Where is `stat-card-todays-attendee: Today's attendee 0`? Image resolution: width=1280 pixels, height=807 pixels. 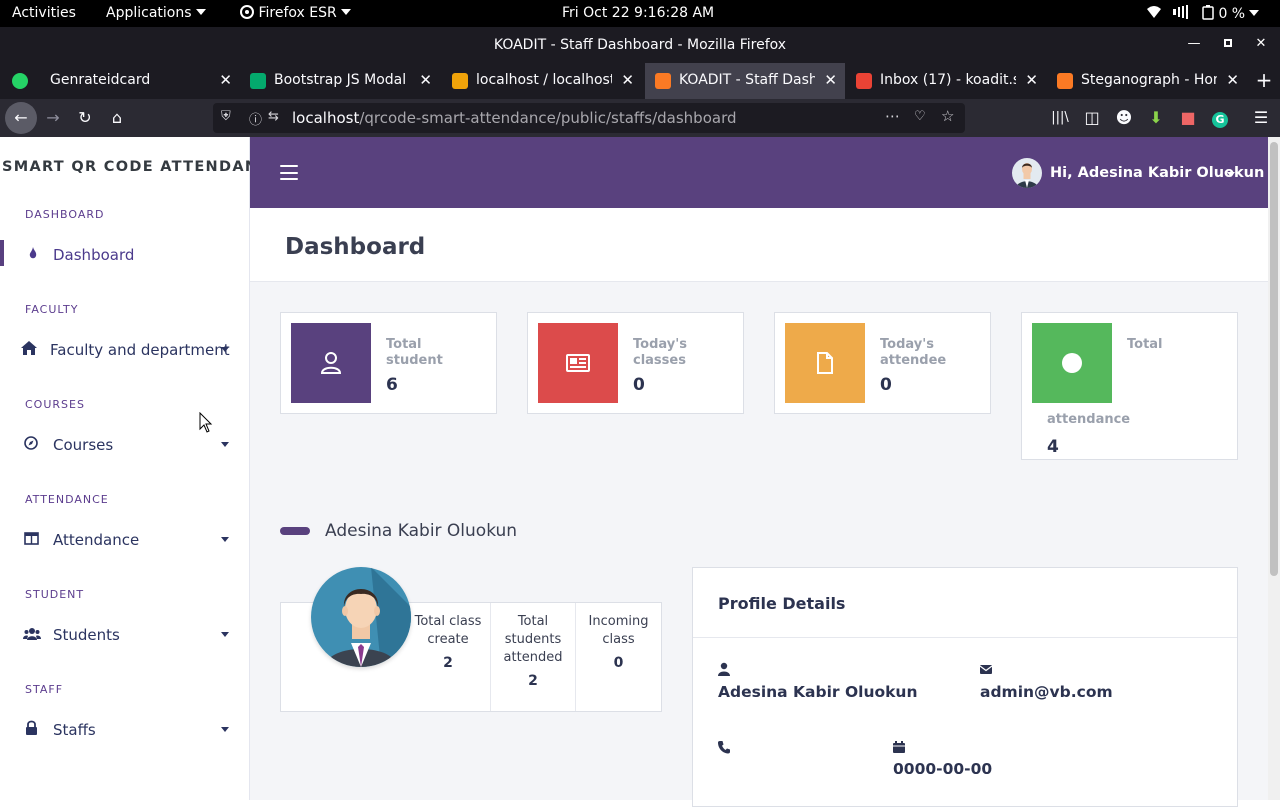
stat-card-todays-attendee: Today's attendee 0 is located at coordinates (882, 363).